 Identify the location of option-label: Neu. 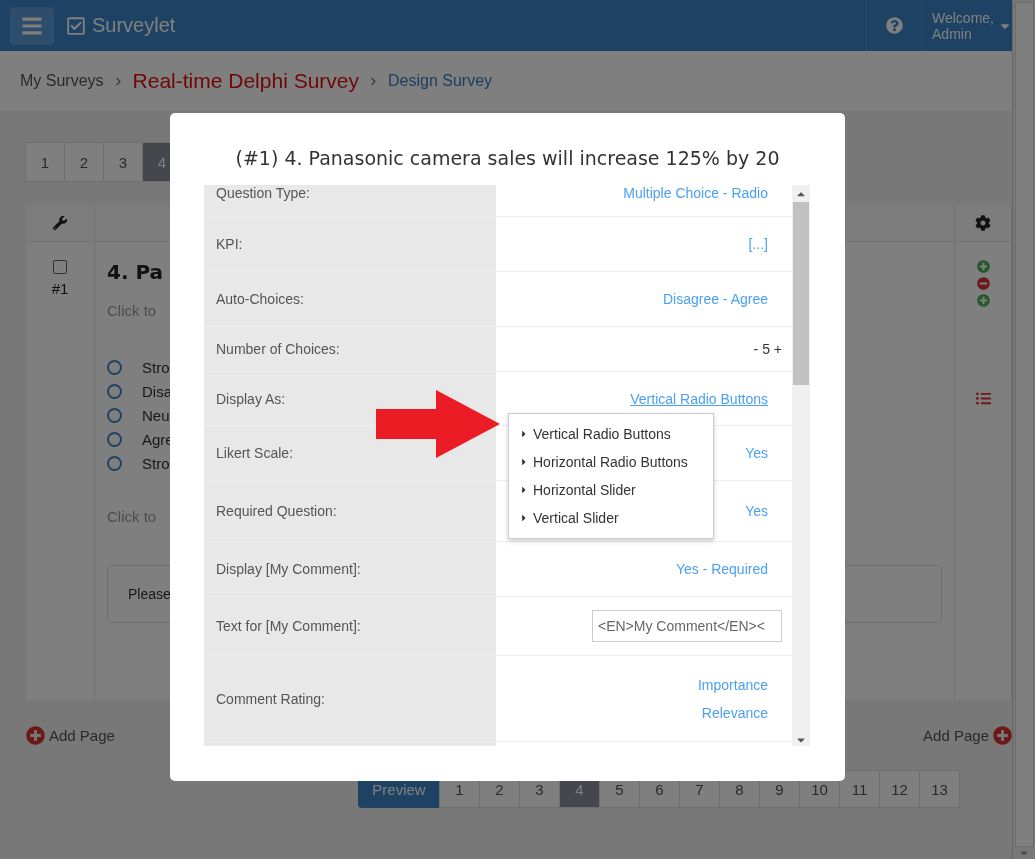
(156, 415).